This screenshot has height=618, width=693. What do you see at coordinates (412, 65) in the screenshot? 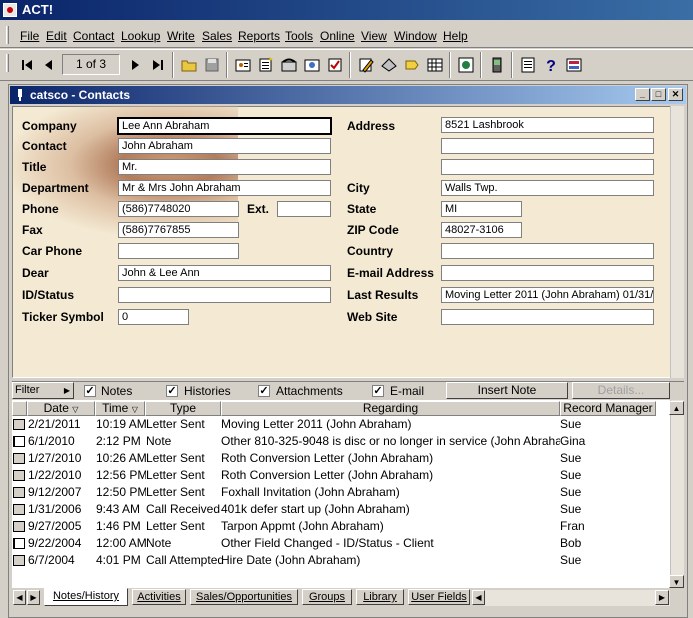
I see `sales-icon` at bounding box center [412, 65].